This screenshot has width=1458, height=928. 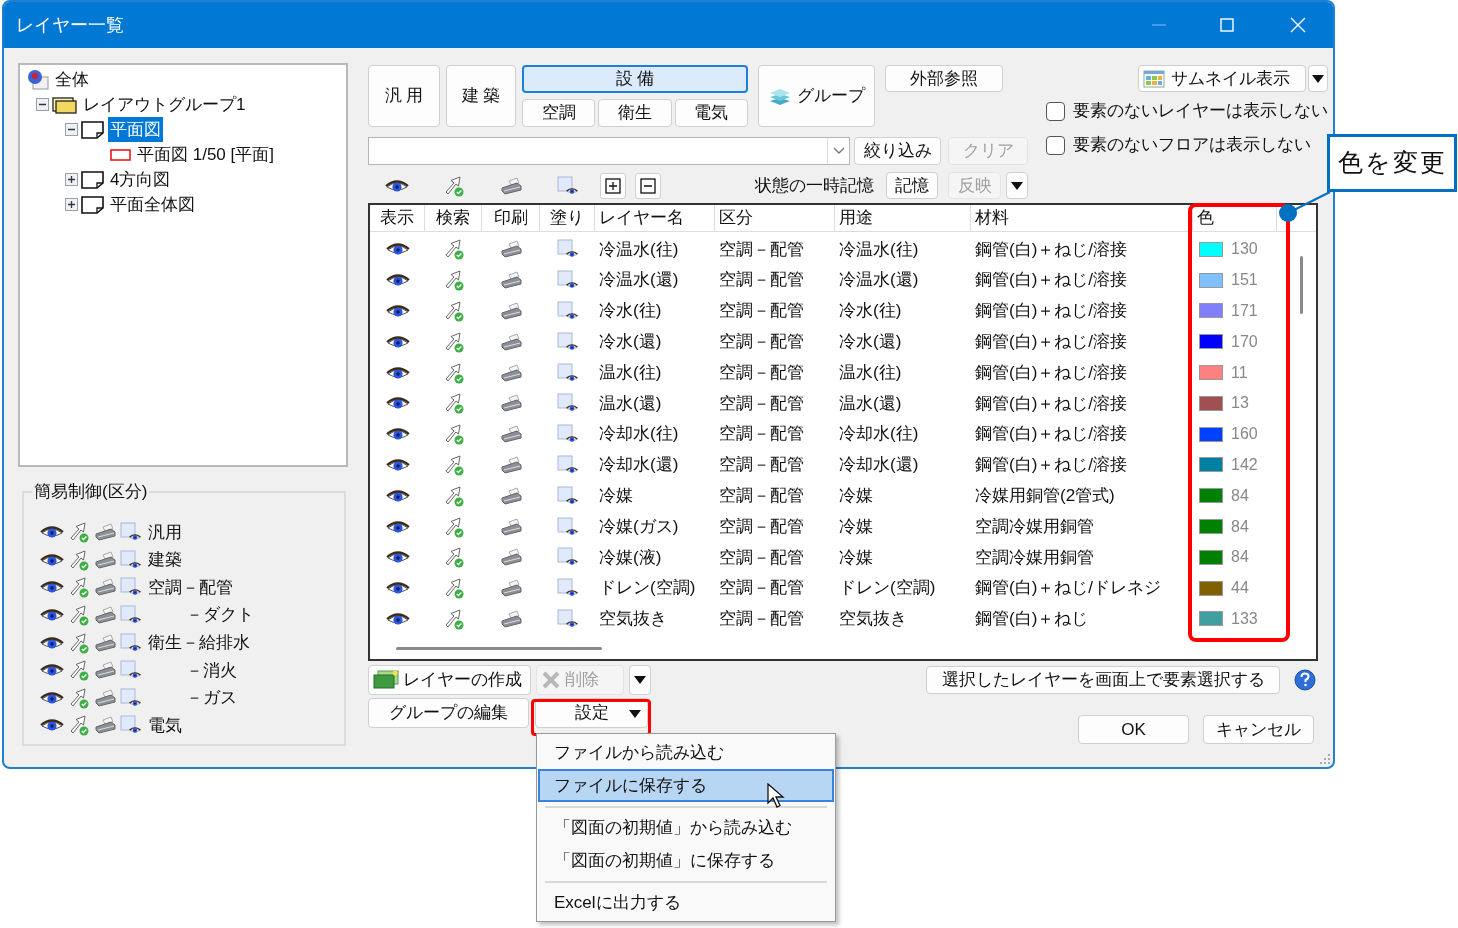 What do you see at coordinates (449, 680) in the screenshot?
I see `create-layer-button: レイヤーの作成` at bounding box center [449, 680].